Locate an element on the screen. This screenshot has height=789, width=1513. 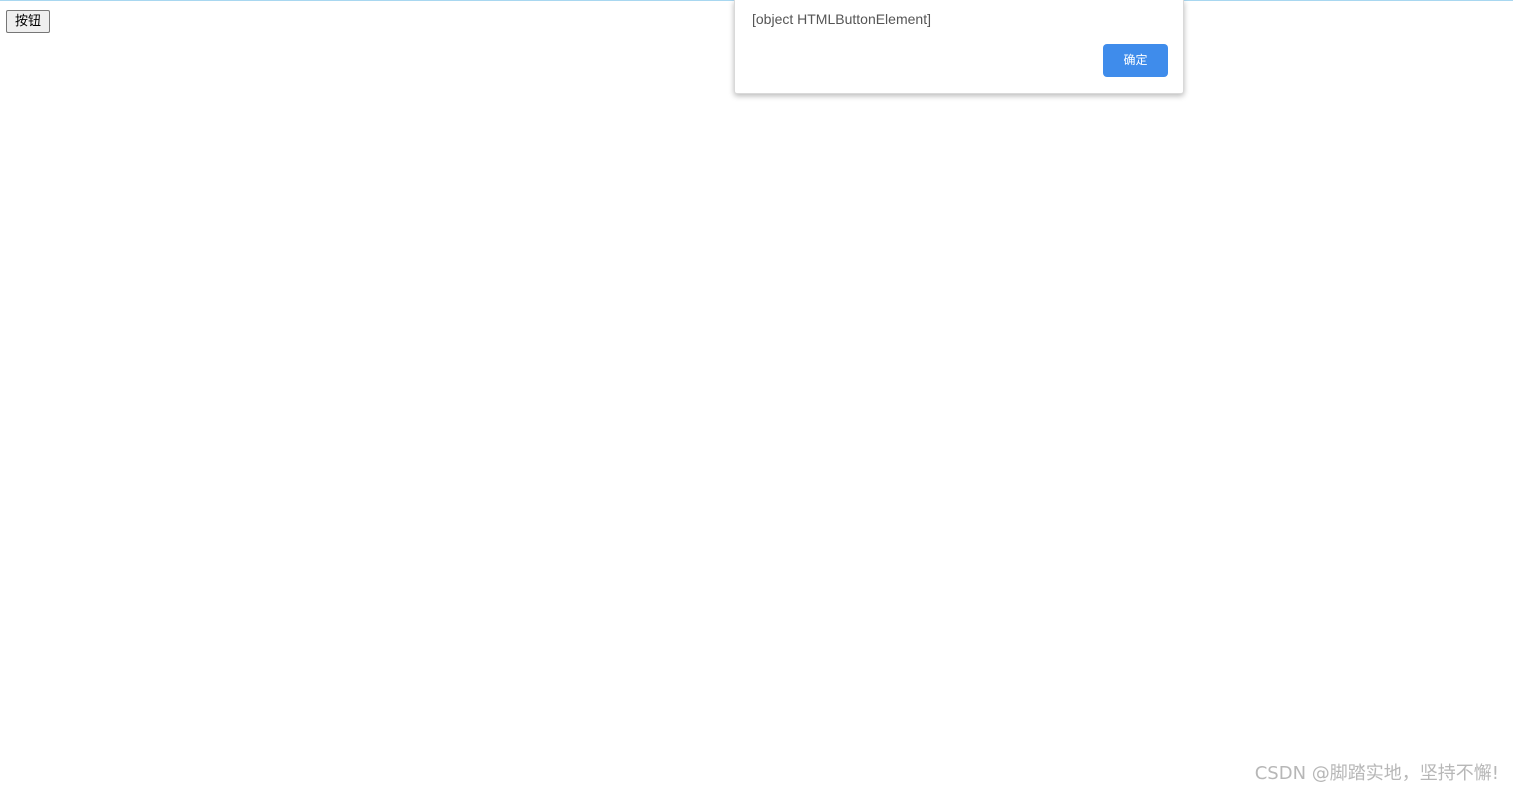
watermark: CSDN @脚踏实地，坚持不懈! is located at coordinates (1376, 773).